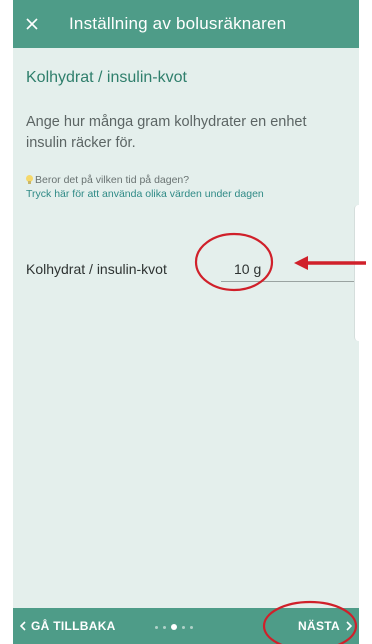 The image size is (372, 644). I want to click on back-button: GÅ TILLBAKA, so click(68, 626).